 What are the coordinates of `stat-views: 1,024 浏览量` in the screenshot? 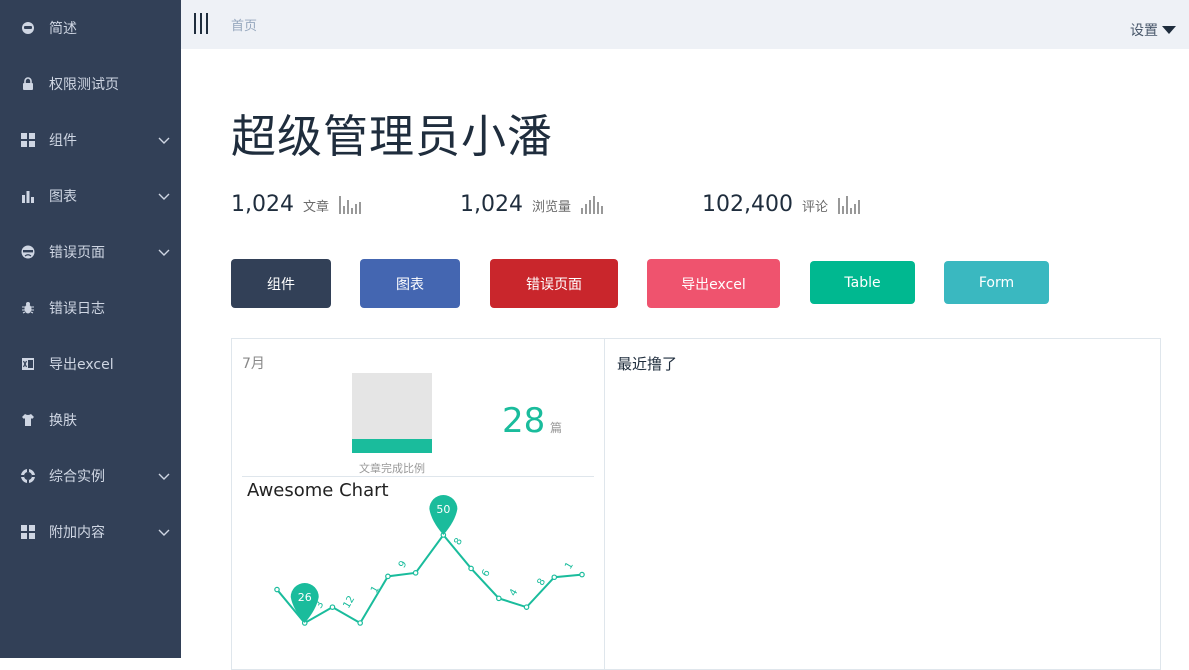 It's located at (531, 204).